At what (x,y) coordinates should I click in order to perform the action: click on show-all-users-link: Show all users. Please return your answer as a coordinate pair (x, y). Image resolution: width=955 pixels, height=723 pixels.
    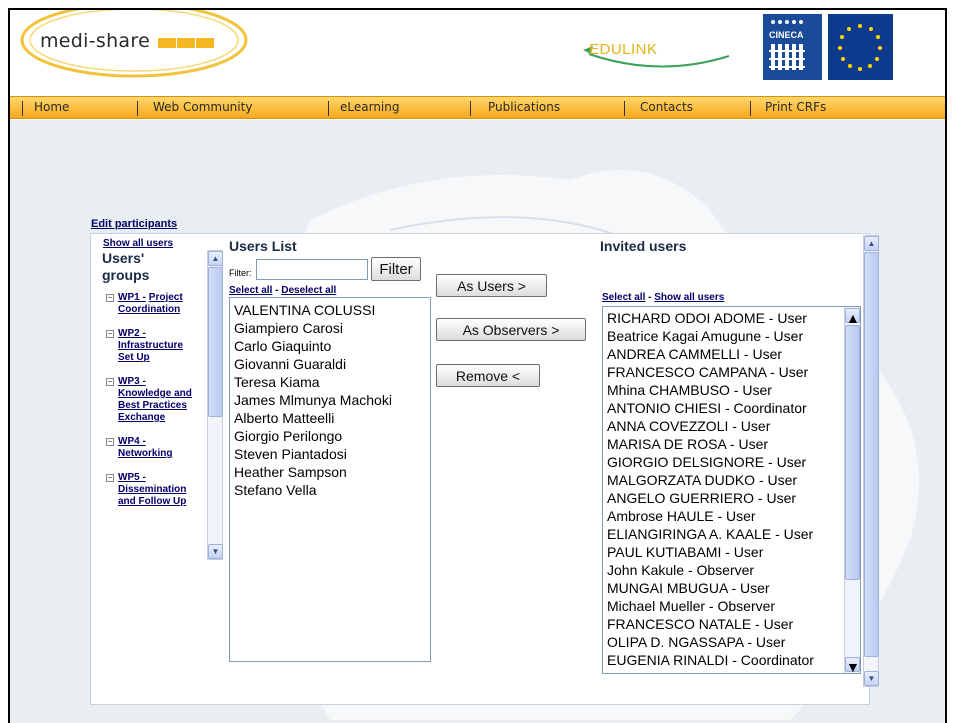
    Looking at the image, I should click on (138, 243).